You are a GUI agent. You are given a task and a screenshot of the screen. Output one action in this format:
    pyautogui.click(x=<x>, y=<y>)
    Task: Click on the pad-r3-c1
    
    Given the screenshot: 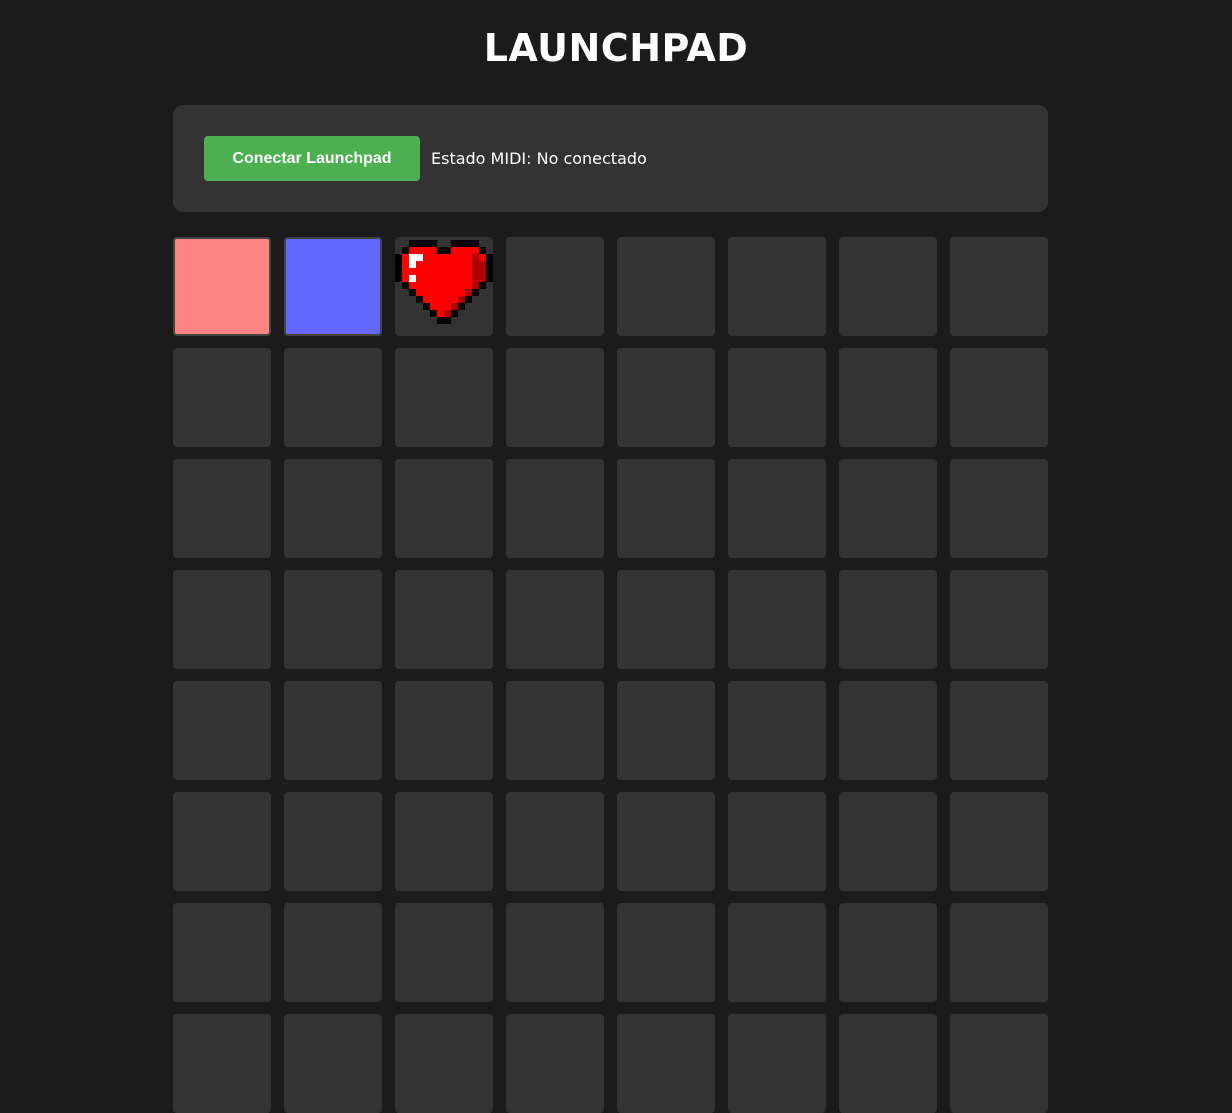 What is the action you would take?
    pyautogui.click(x=222, y=508)
    